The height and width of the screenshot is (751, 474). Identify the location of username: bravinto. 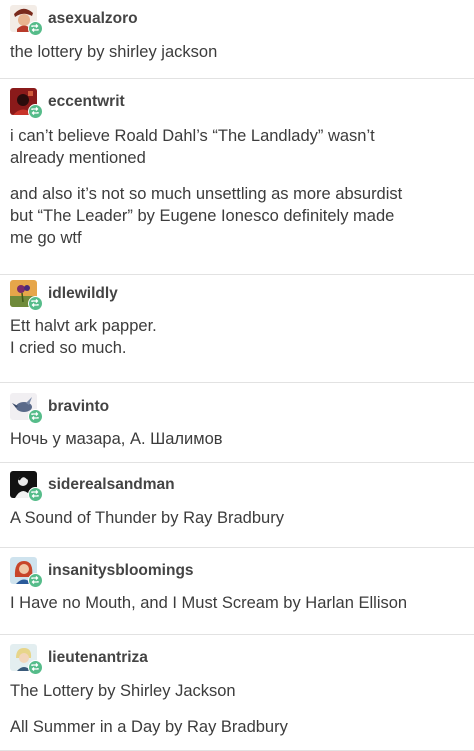
(78, 407).